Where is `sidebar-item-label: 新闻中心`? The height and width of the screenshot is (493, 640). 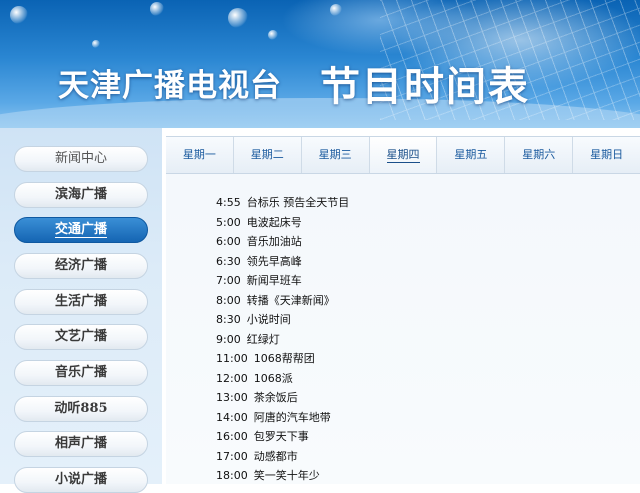 sidebar-item-label: 新闻中心 is located at coordinates (80, 158).